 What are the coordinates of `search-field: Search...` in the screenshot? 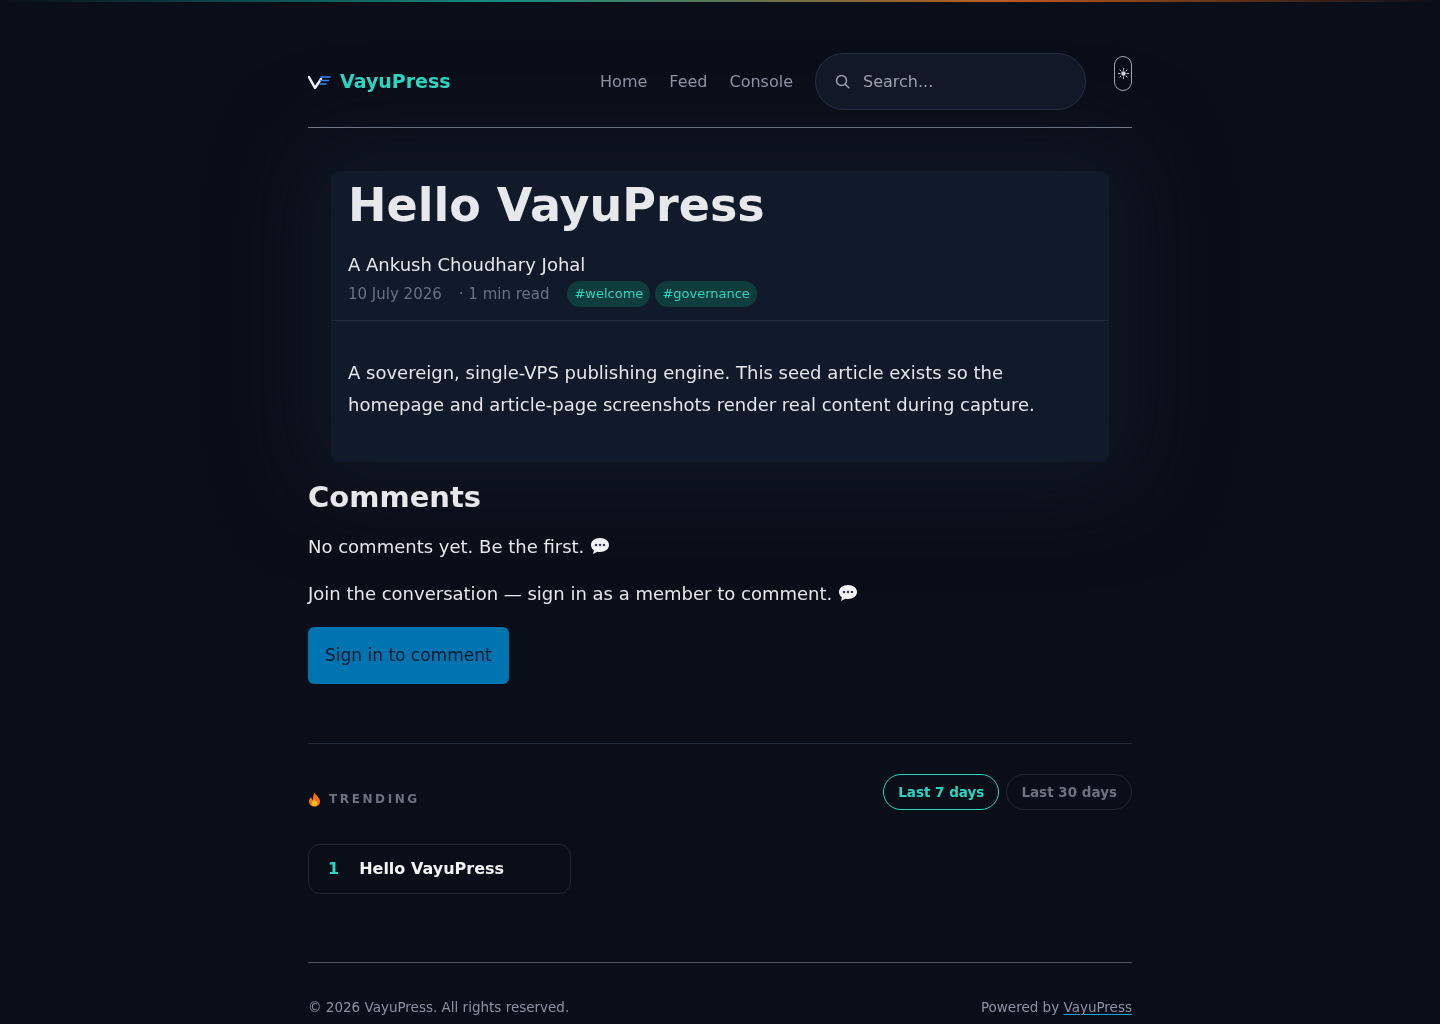 It's located at (950, 81).